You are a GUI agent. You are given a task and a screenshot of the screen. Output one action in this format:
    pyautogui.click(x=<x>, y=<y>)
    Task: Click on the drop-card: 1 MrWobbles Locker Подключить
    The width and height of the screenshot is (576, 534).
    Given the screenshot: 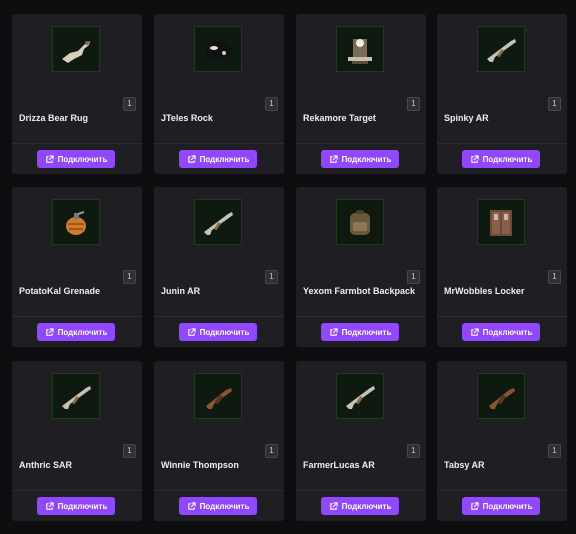 What is the action you would take?
    pyautogui.click(x=502, y=267)
    